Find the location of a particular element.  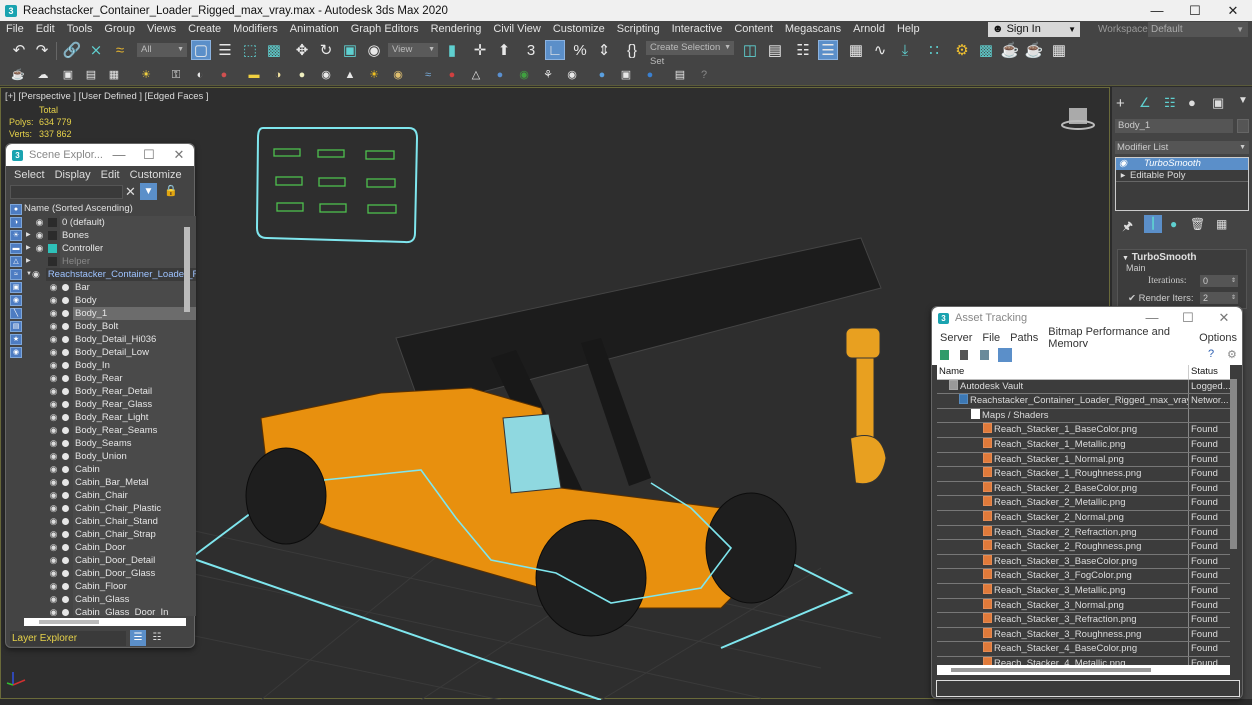

align-icon: ▤ is located at coordinates (775, 51).